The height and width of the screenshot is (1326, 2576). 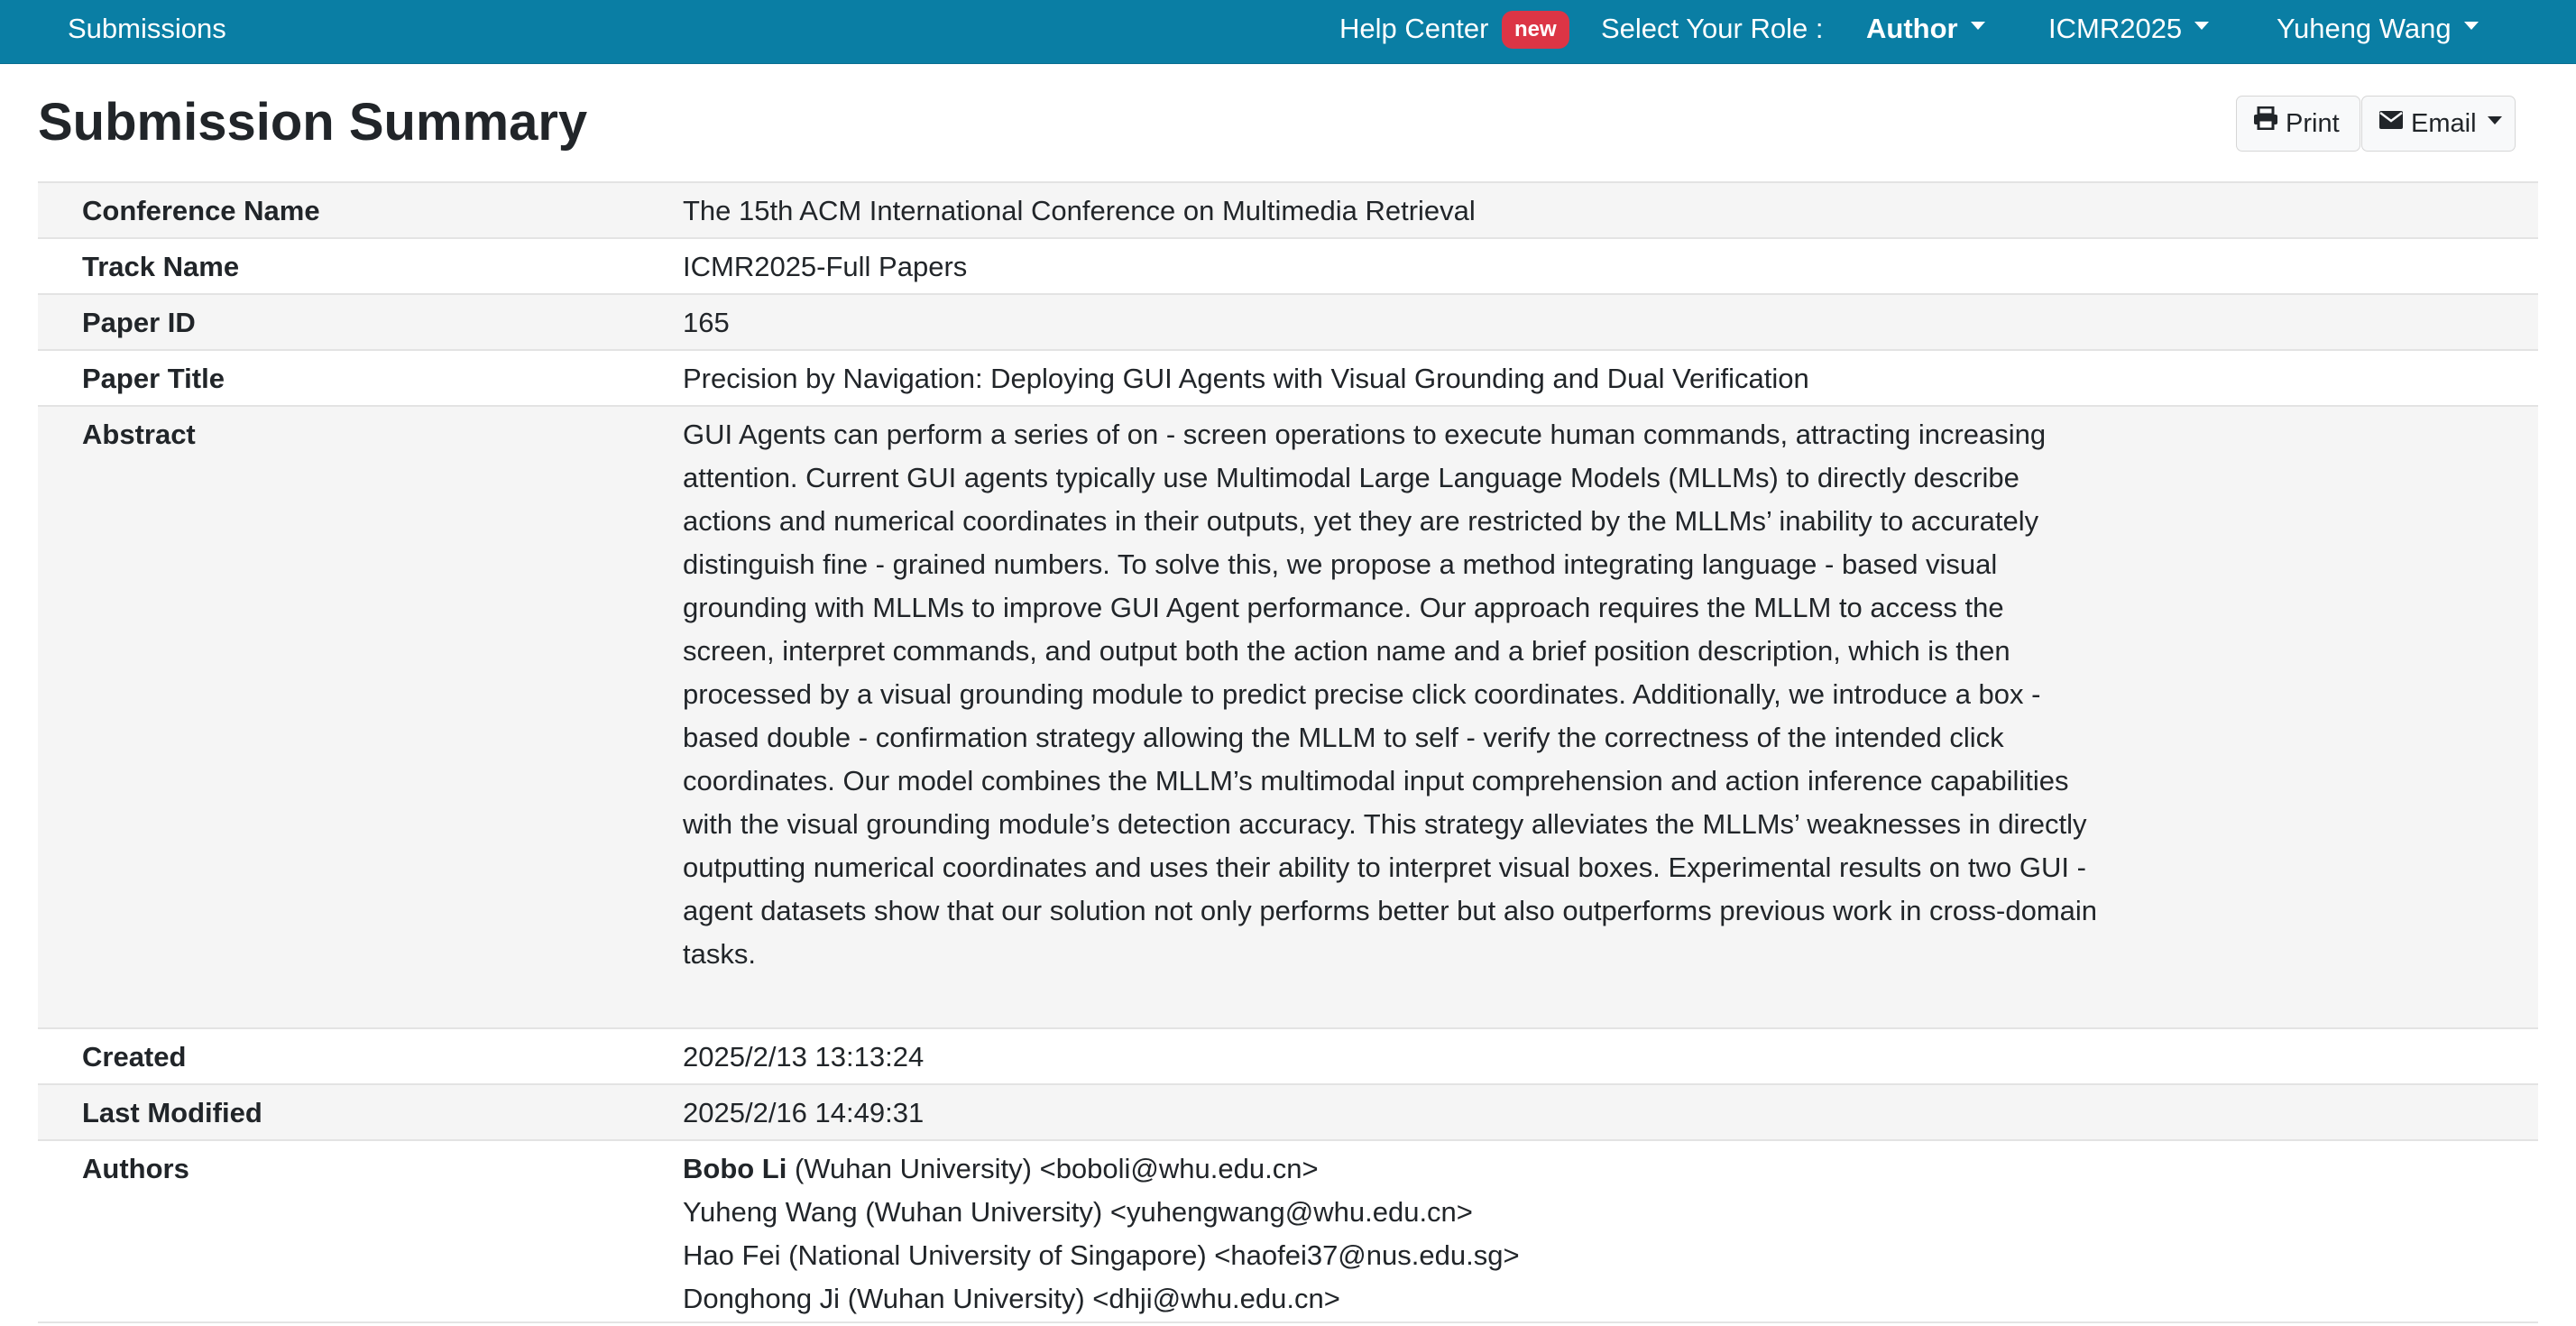 What do you see at coordinates (804, 1057) in the screenshot?
I see `created-value: 2025/2/13 13:13:24` at bounding box center [804, 1057].